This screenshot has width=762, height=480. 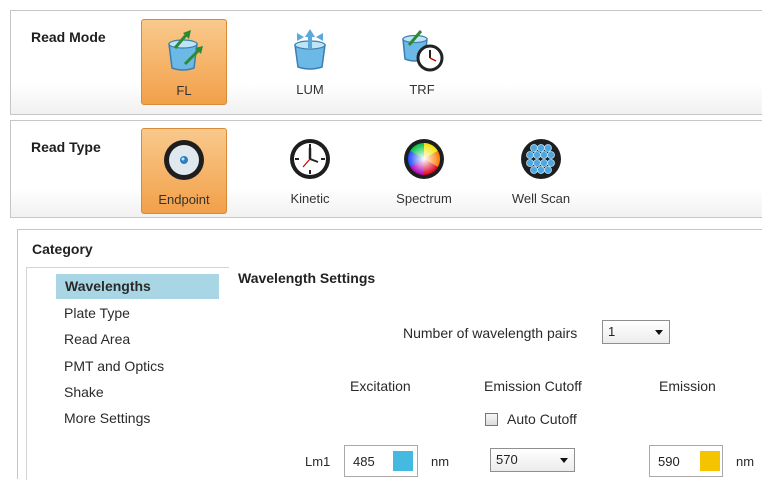 I want to click on read-mode-trf-button: TRF, so click(x=422, y=62).